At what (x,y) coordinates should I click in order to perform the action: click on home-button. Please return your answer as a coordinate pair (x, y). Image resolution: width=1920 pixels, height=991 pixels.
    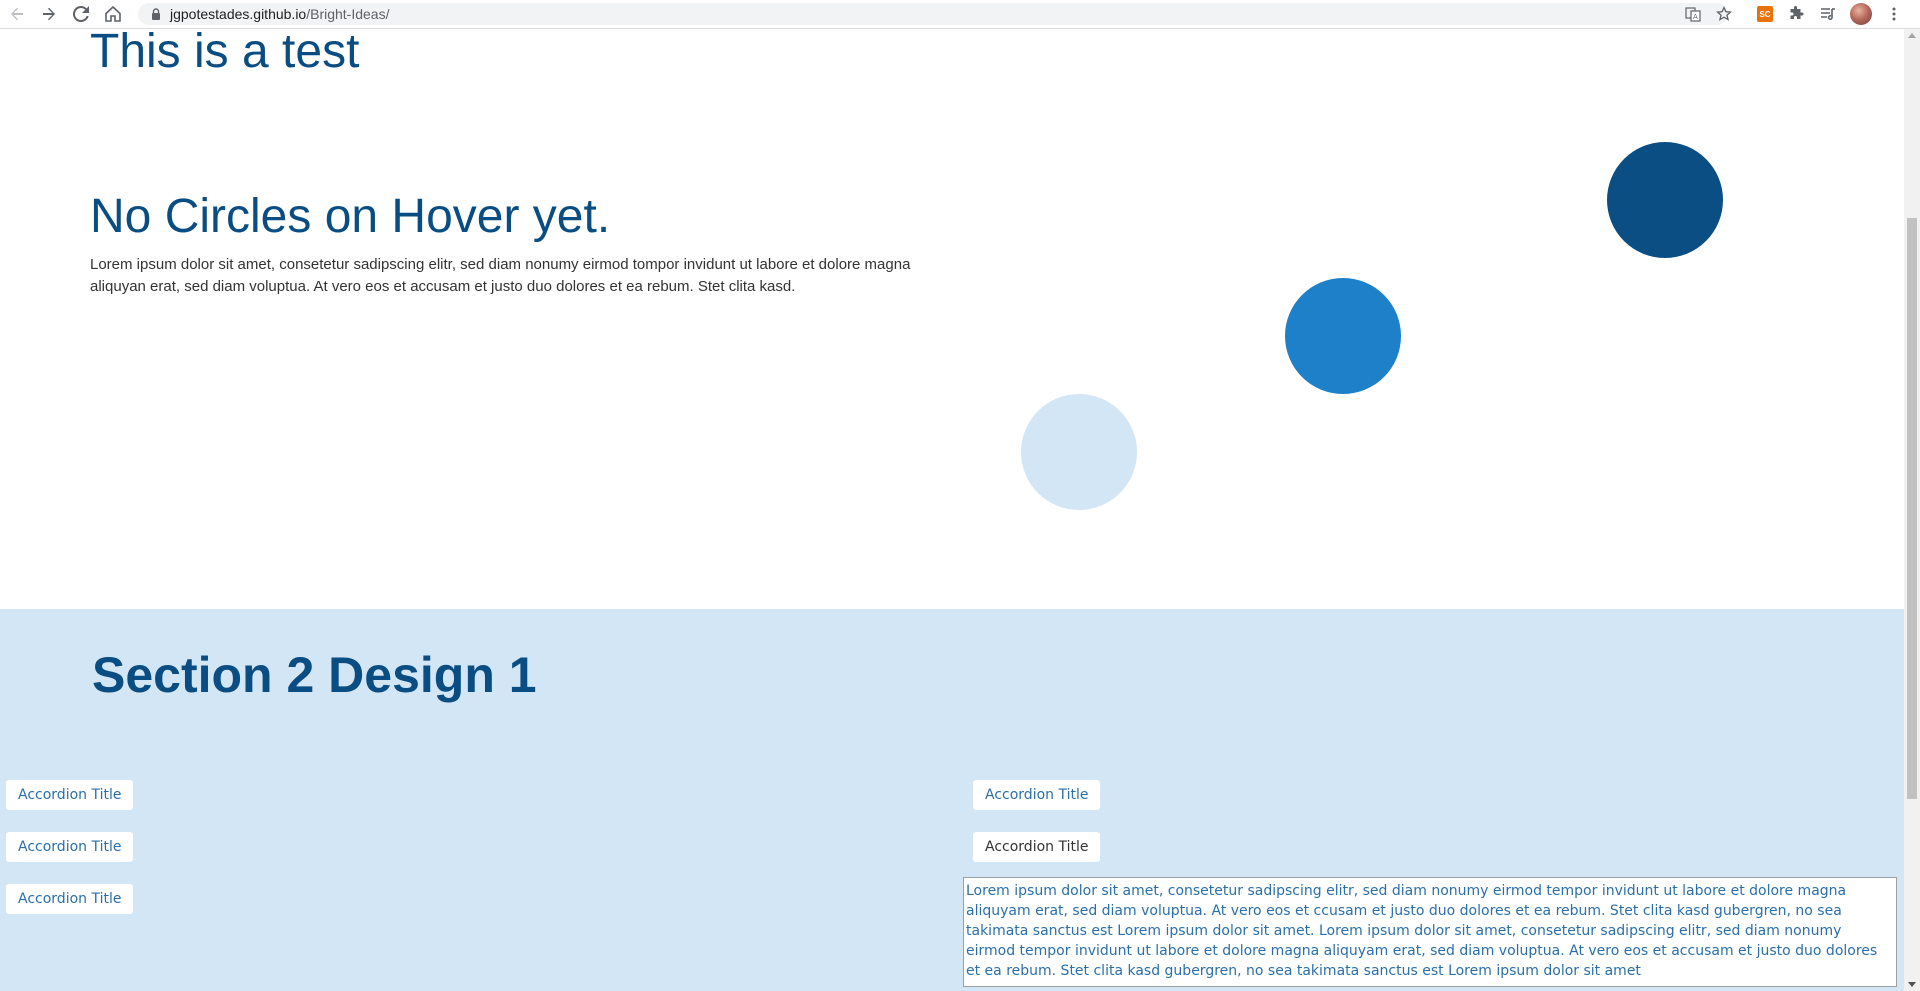
    Looking at the image, I should click on (113, 14).